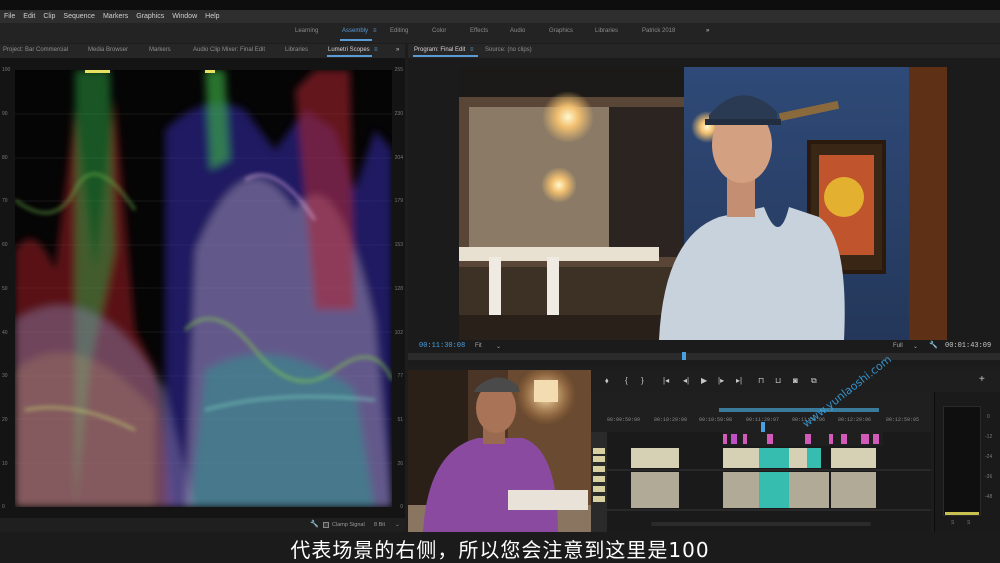 The image size is (1000, 563). I want to click on timeline-playhead, so click(763, 427).